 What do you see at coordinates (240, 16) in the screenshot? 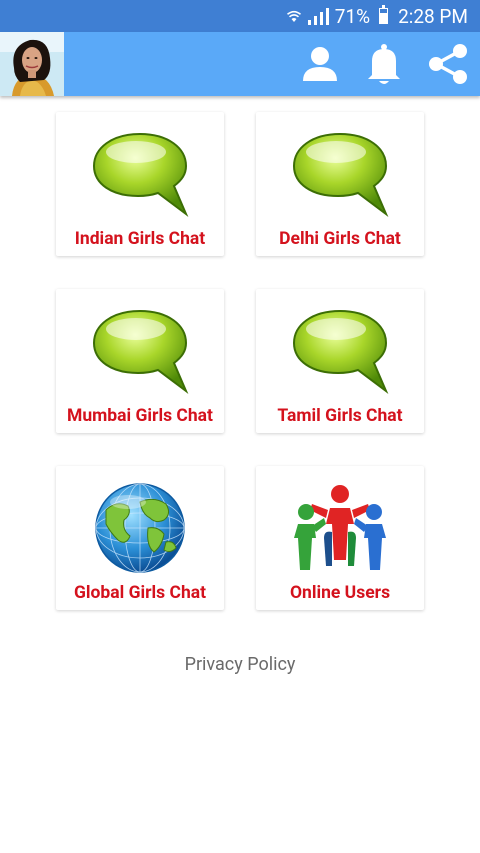
I see `status-bar: 71% 2:28 PM` at bounding box center [240, 16].